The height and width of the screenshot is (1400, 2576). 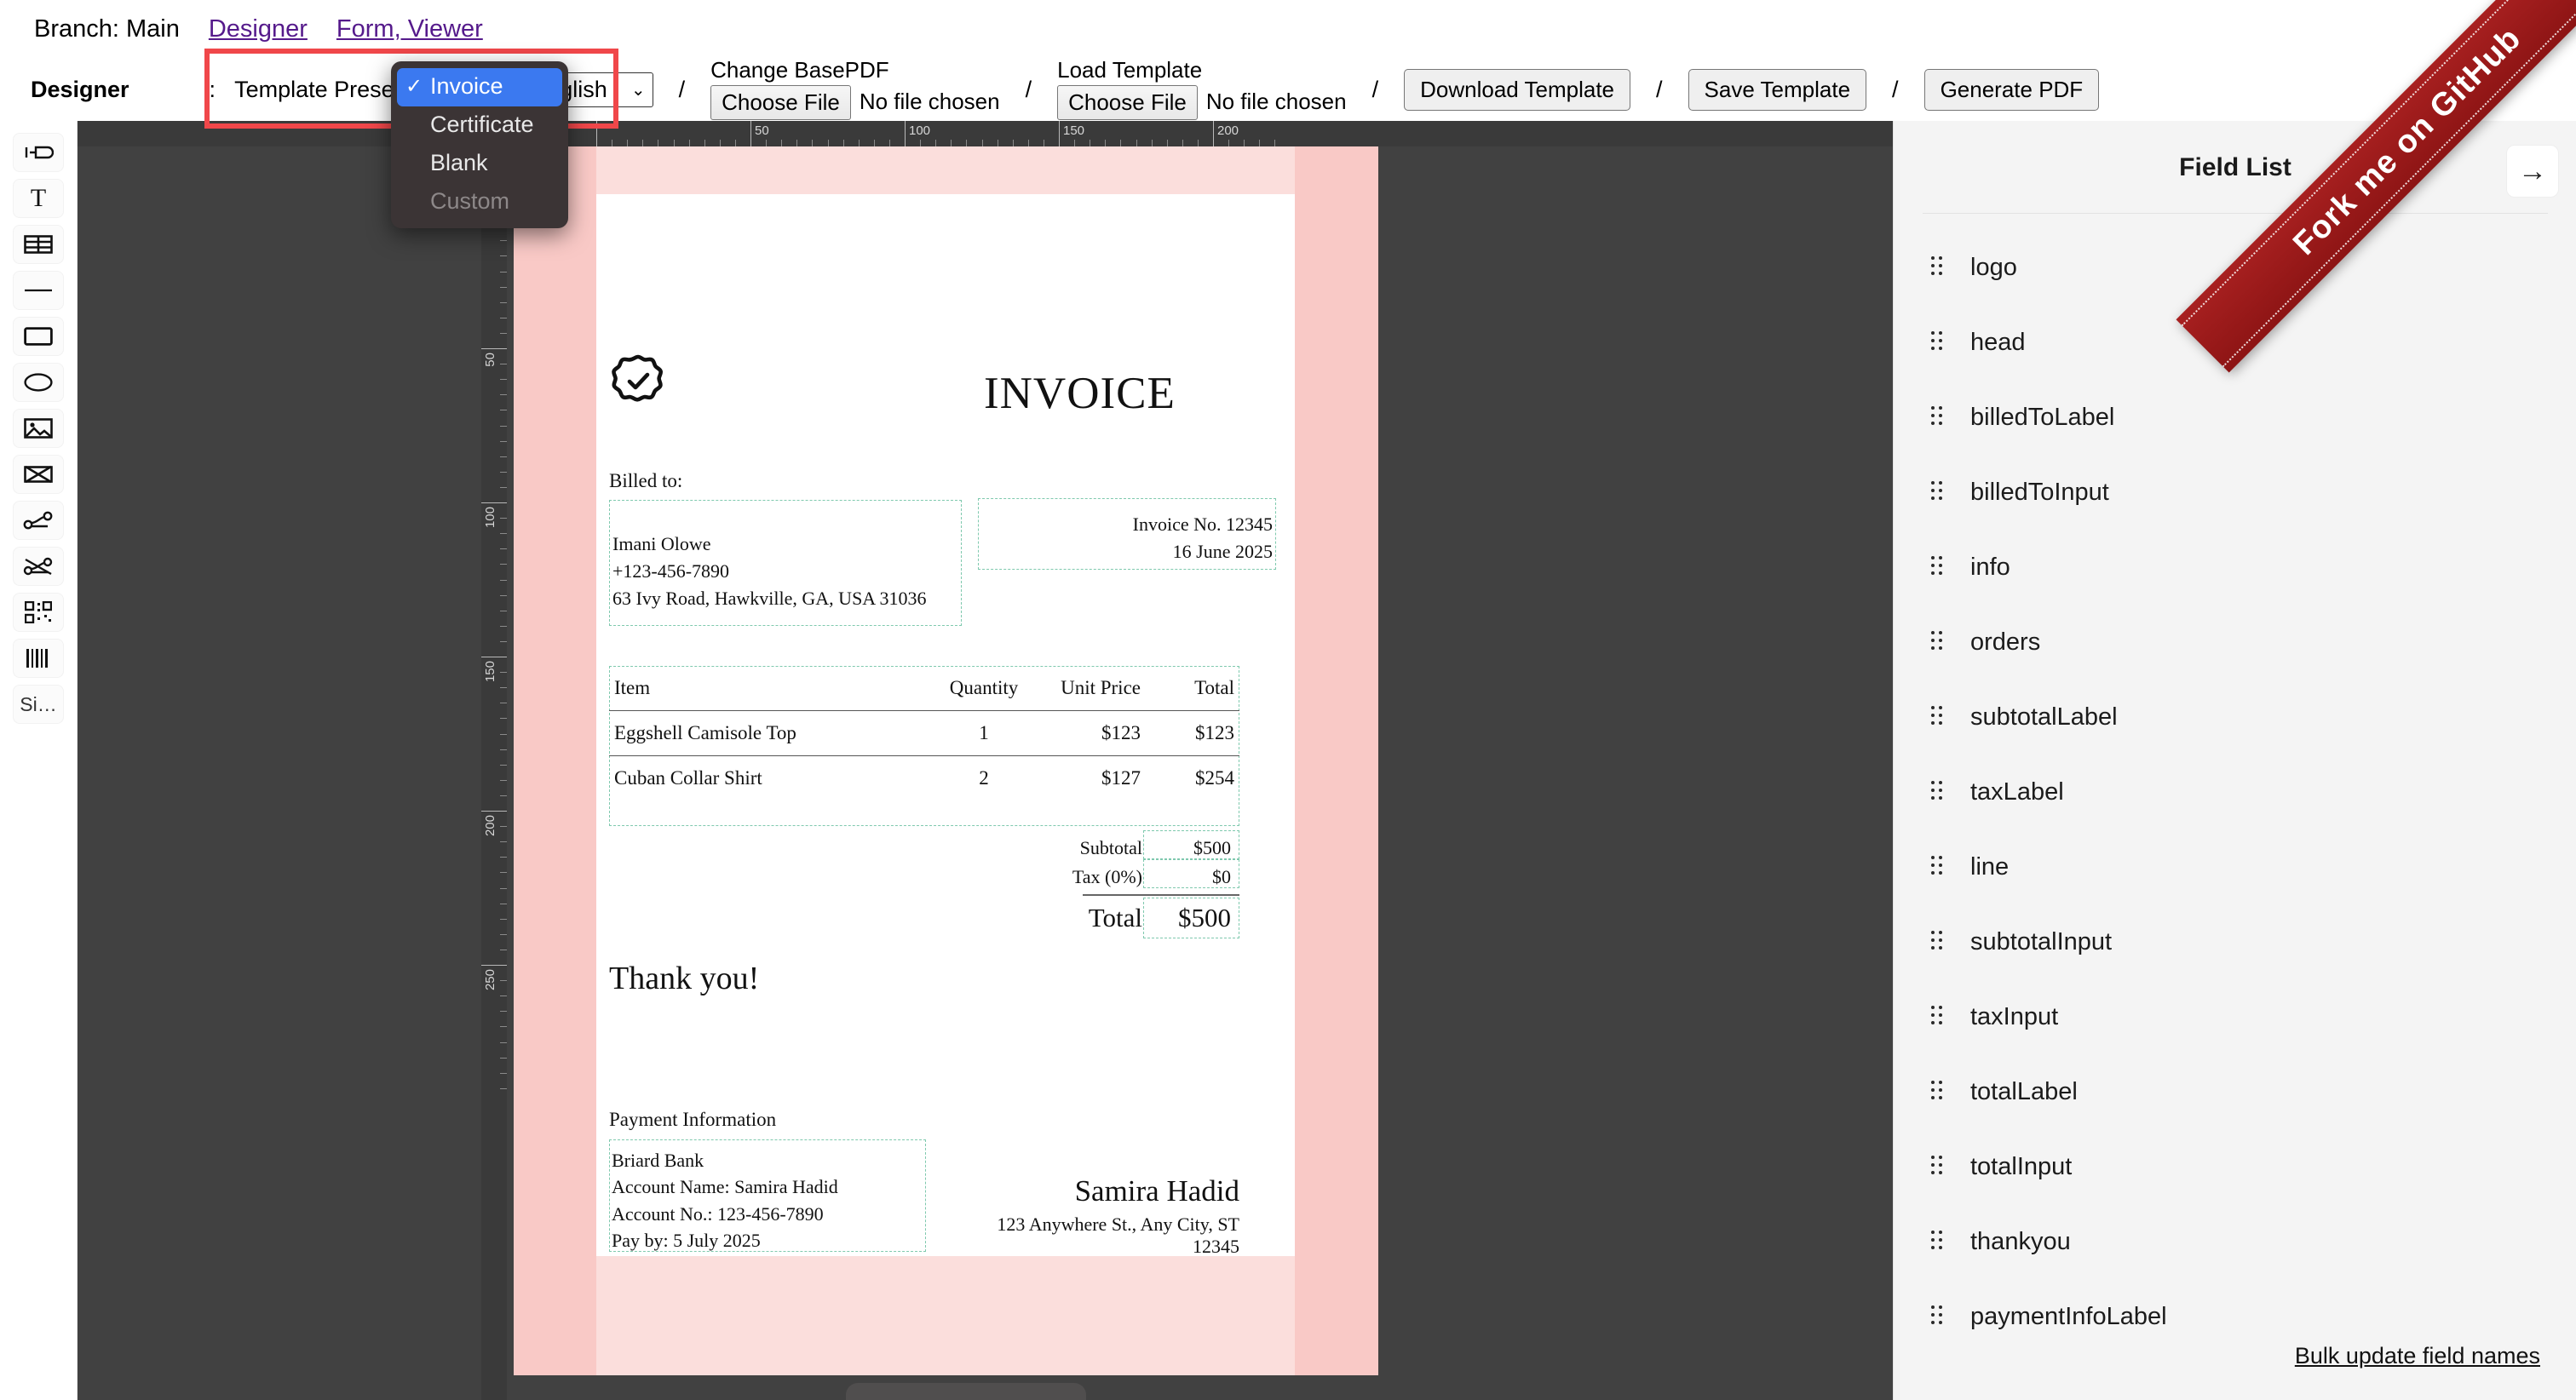 What do you see at coordinates (1080, 393) in the screenshot?
I see `invoice-head-title: INVOICE` at bounding box center [1080, 393].